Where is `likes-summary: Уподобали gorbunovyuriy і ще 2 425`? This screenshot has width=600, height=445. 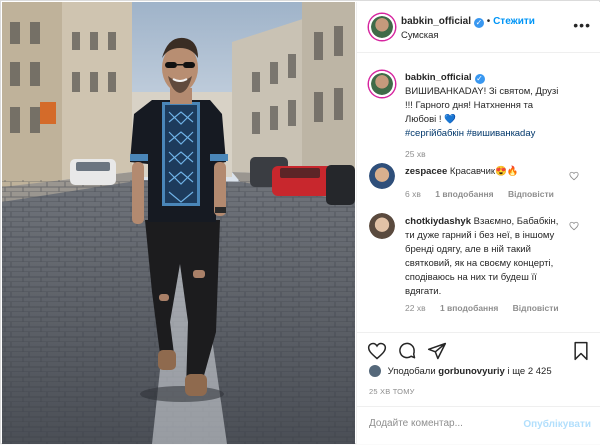 likes-summary: Уподобали gorbunovyuriy і ще 2 425 is located at coordinates (460, 371).